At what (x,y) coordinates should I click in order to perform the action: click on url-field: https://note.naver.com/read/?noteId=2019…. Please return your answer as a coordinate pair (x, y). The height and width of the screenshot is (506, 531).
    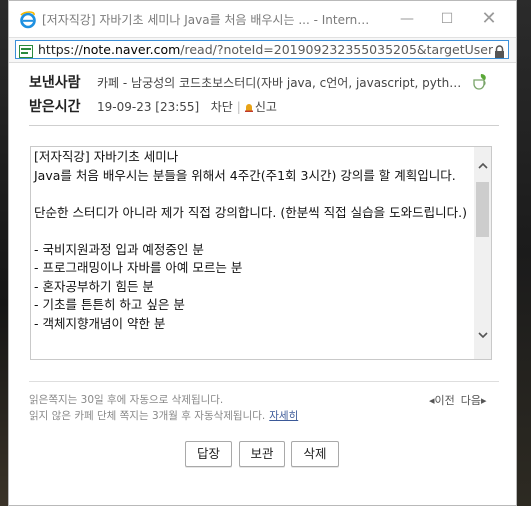
    Looking at the image, I should click on (262, 49).